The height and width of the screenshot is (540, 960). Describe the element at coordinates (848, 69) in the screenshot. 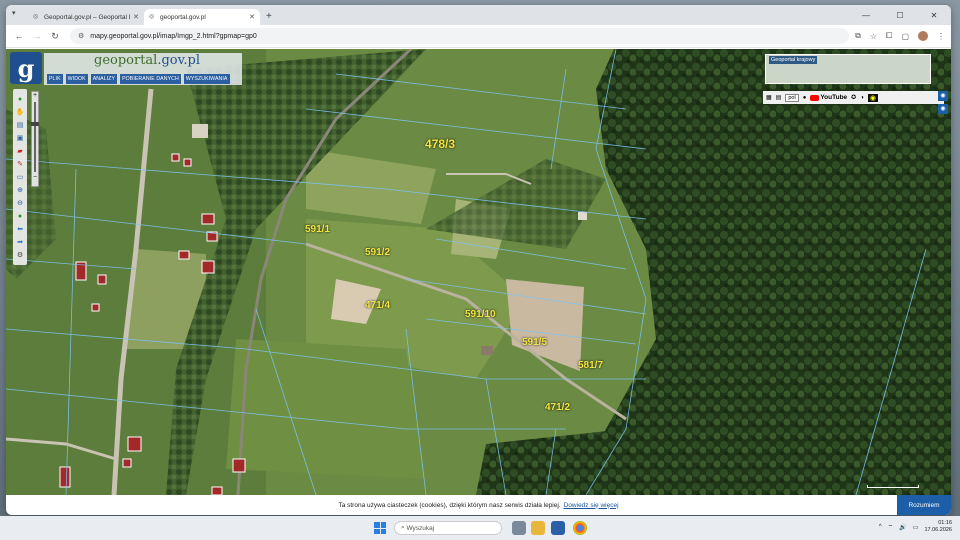

I see `overview-map: Geoportal krajowy` at that location.